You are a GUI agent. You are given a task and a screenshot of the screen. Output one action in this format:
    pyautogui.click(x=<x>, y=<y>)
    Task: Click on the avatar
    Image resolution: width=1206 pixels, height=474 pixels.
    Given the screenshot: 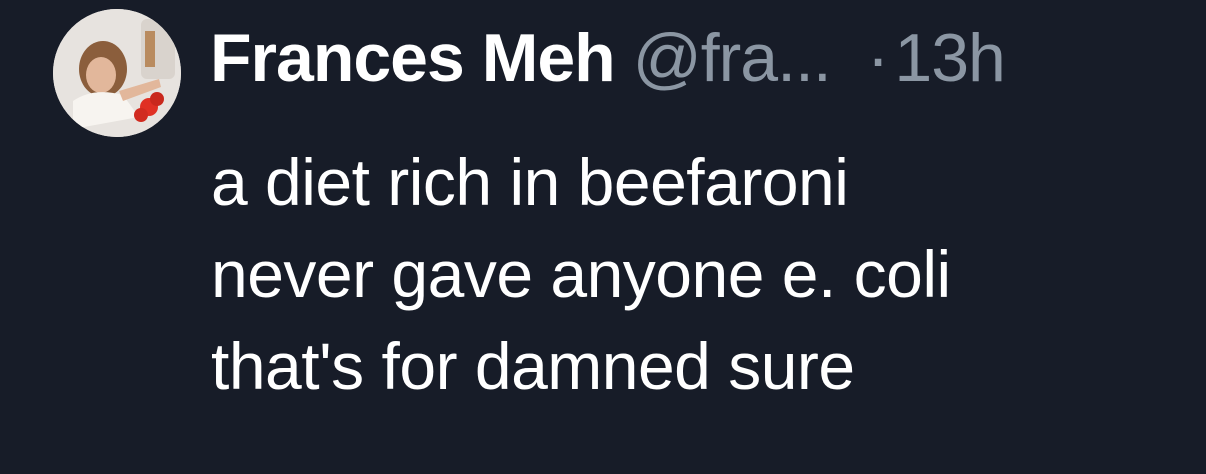 What is the action you would take?
    pyautogui.click(x=117, y=73)
    